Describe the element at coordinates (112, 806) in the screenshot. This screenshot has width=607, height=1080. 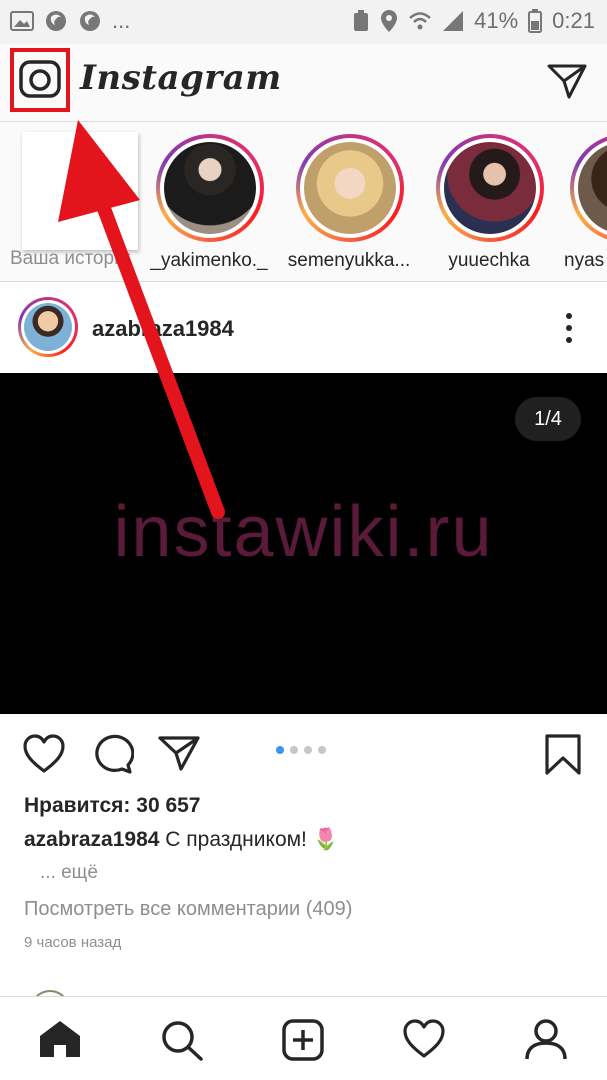
I see `likes-count: Нравится: 30 657` at that location.